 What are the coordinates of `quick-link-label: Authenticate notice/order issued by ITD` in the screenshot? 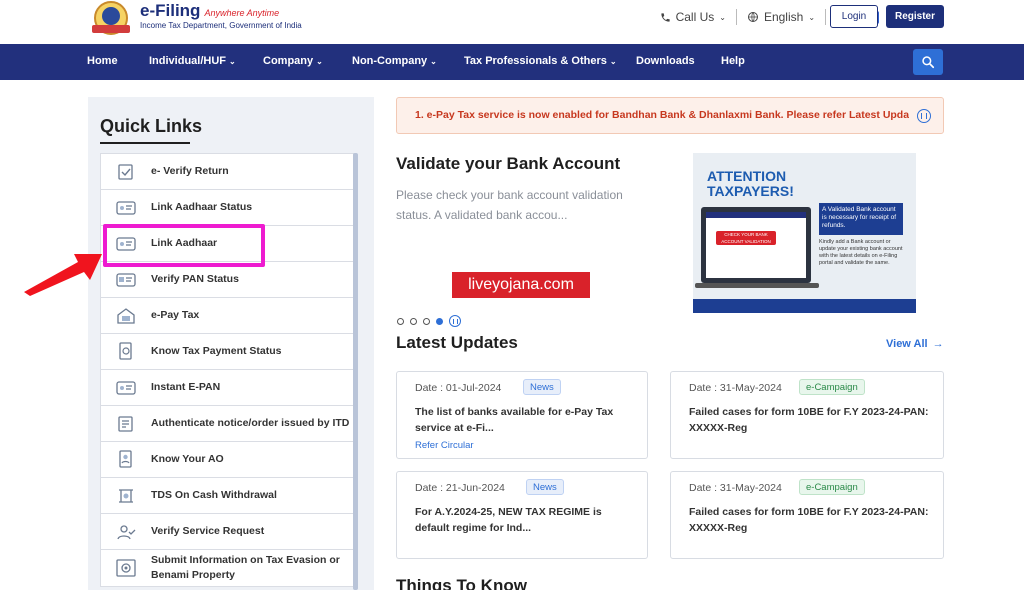 It's located at (250, 423).